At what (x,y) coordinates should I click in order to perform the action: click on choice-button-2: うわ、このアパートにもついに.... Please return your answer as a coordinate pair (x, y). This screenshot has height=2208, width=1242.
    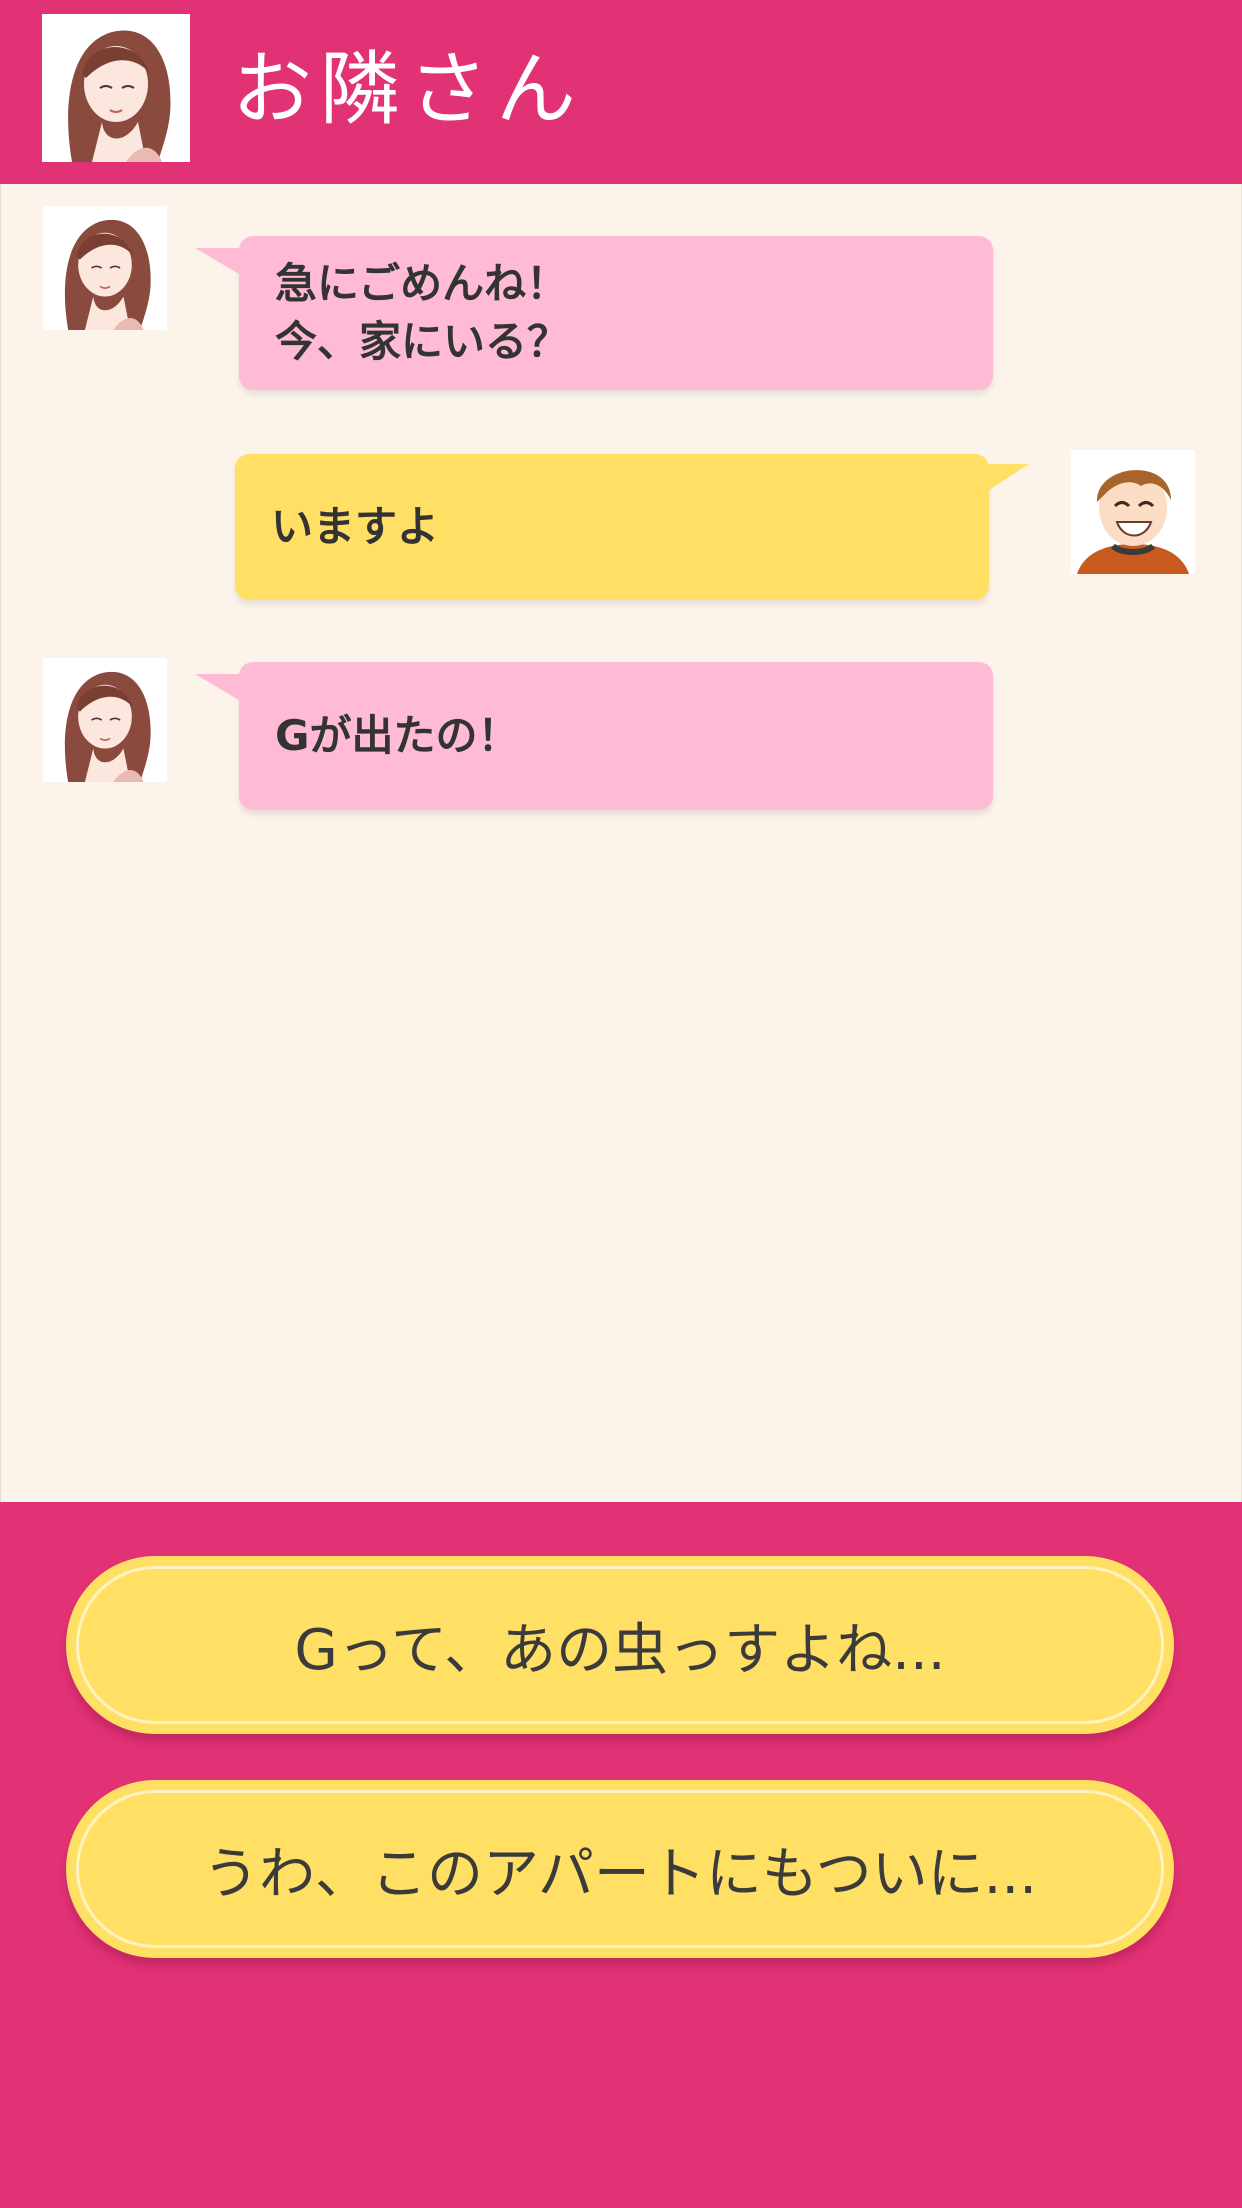
    Looking at the image, I should click on (620, 1869).